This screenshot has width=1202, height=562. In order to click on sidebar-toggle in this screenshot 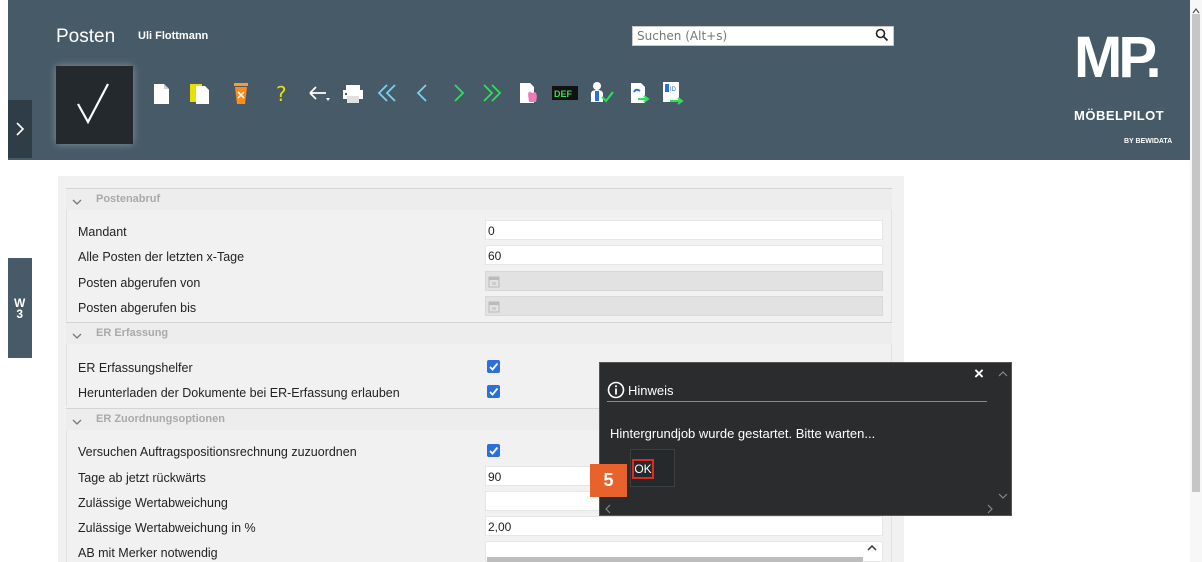, I will do `click(20, 129)`.